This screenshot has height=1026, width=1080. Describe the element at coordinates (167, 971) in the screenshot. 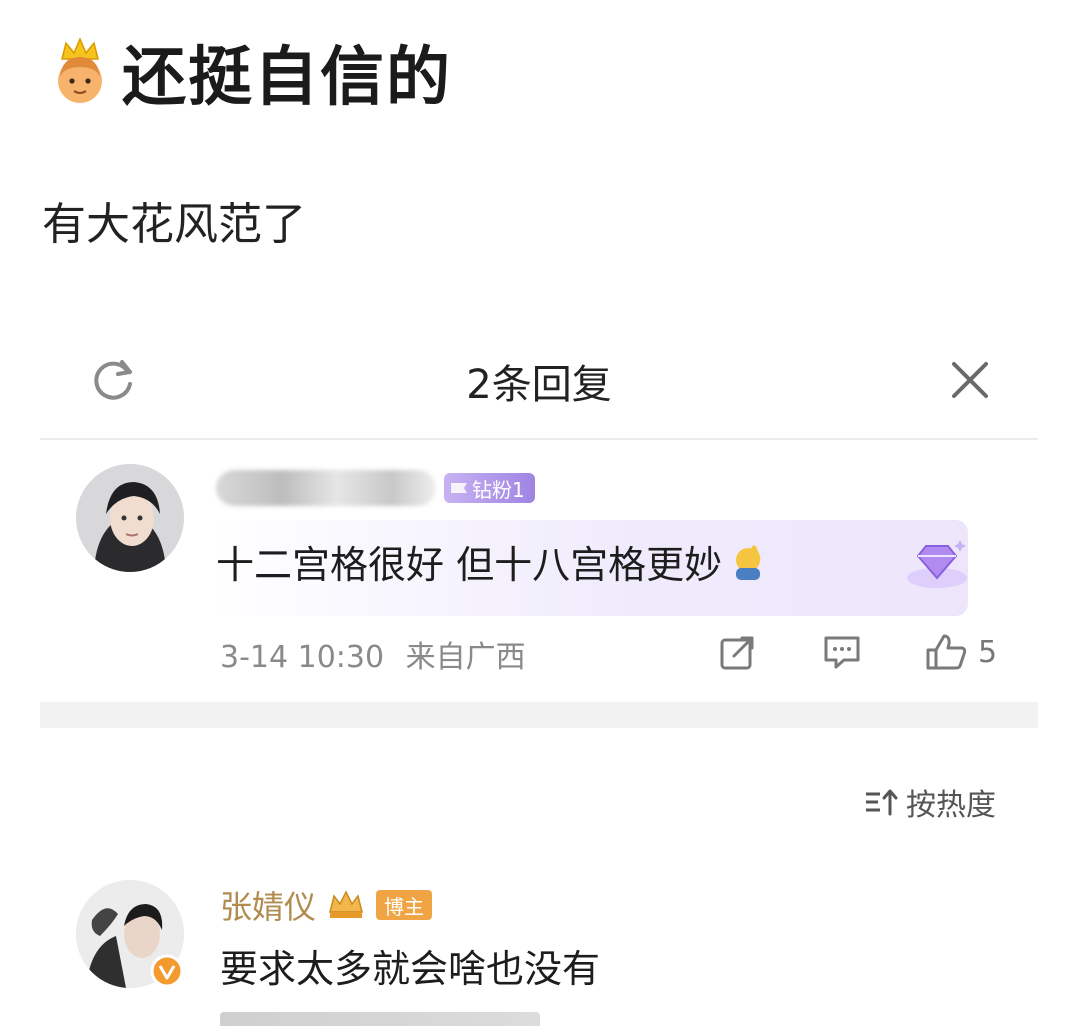

I see `verified-icon` at that location.